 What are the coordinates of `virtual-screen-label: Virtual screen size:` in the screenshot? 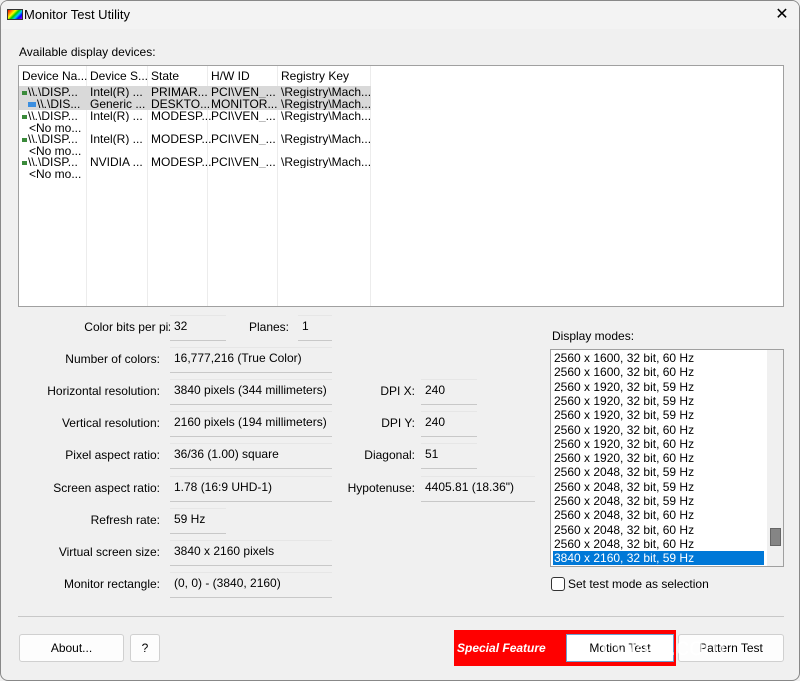 It's located at (109, 552).